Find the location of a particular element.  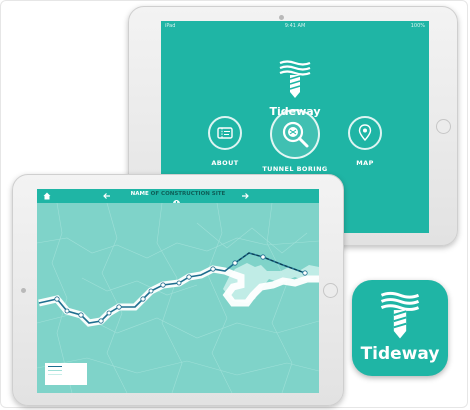

map-legend is located at coordinates (66, 374).